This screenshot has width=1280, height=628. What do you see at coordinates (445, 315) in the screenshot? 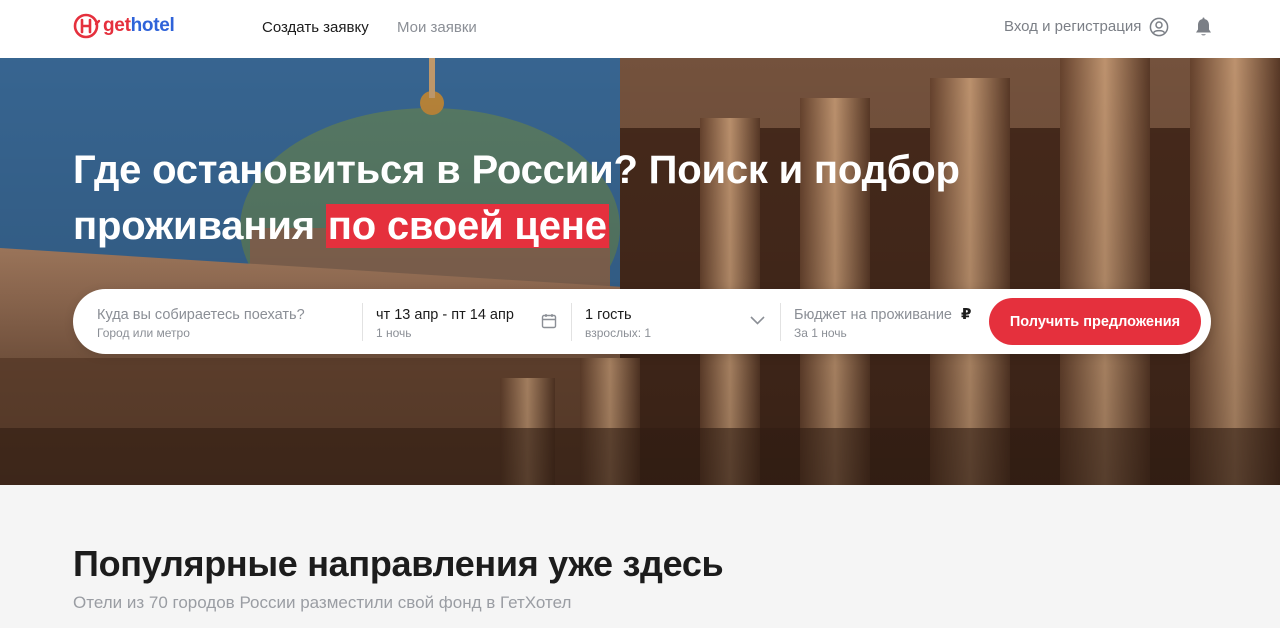
I see `dates-value: чт 13 апр - пт 14 апр` at bounding box center [445, 315].